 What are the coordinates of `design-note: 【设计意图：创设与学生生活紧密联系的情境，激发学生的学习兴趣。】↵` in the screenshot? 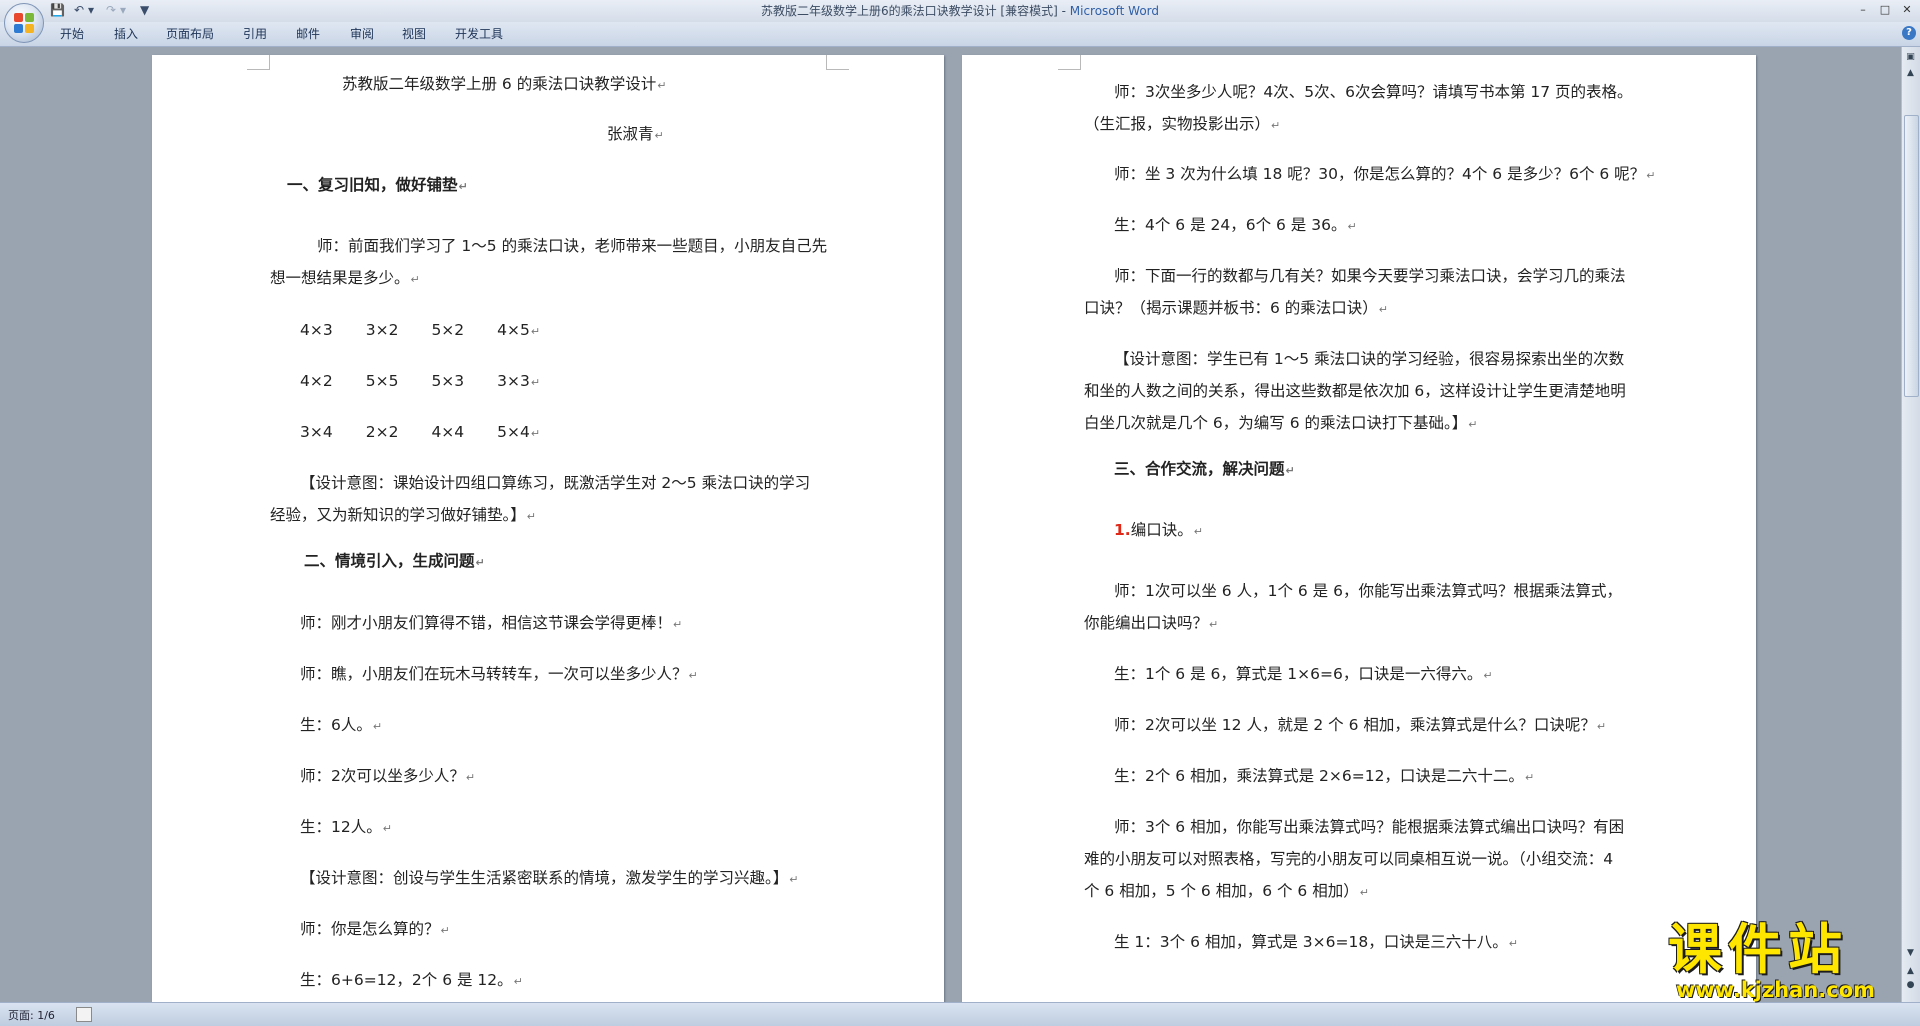 It's located at (549, 878).